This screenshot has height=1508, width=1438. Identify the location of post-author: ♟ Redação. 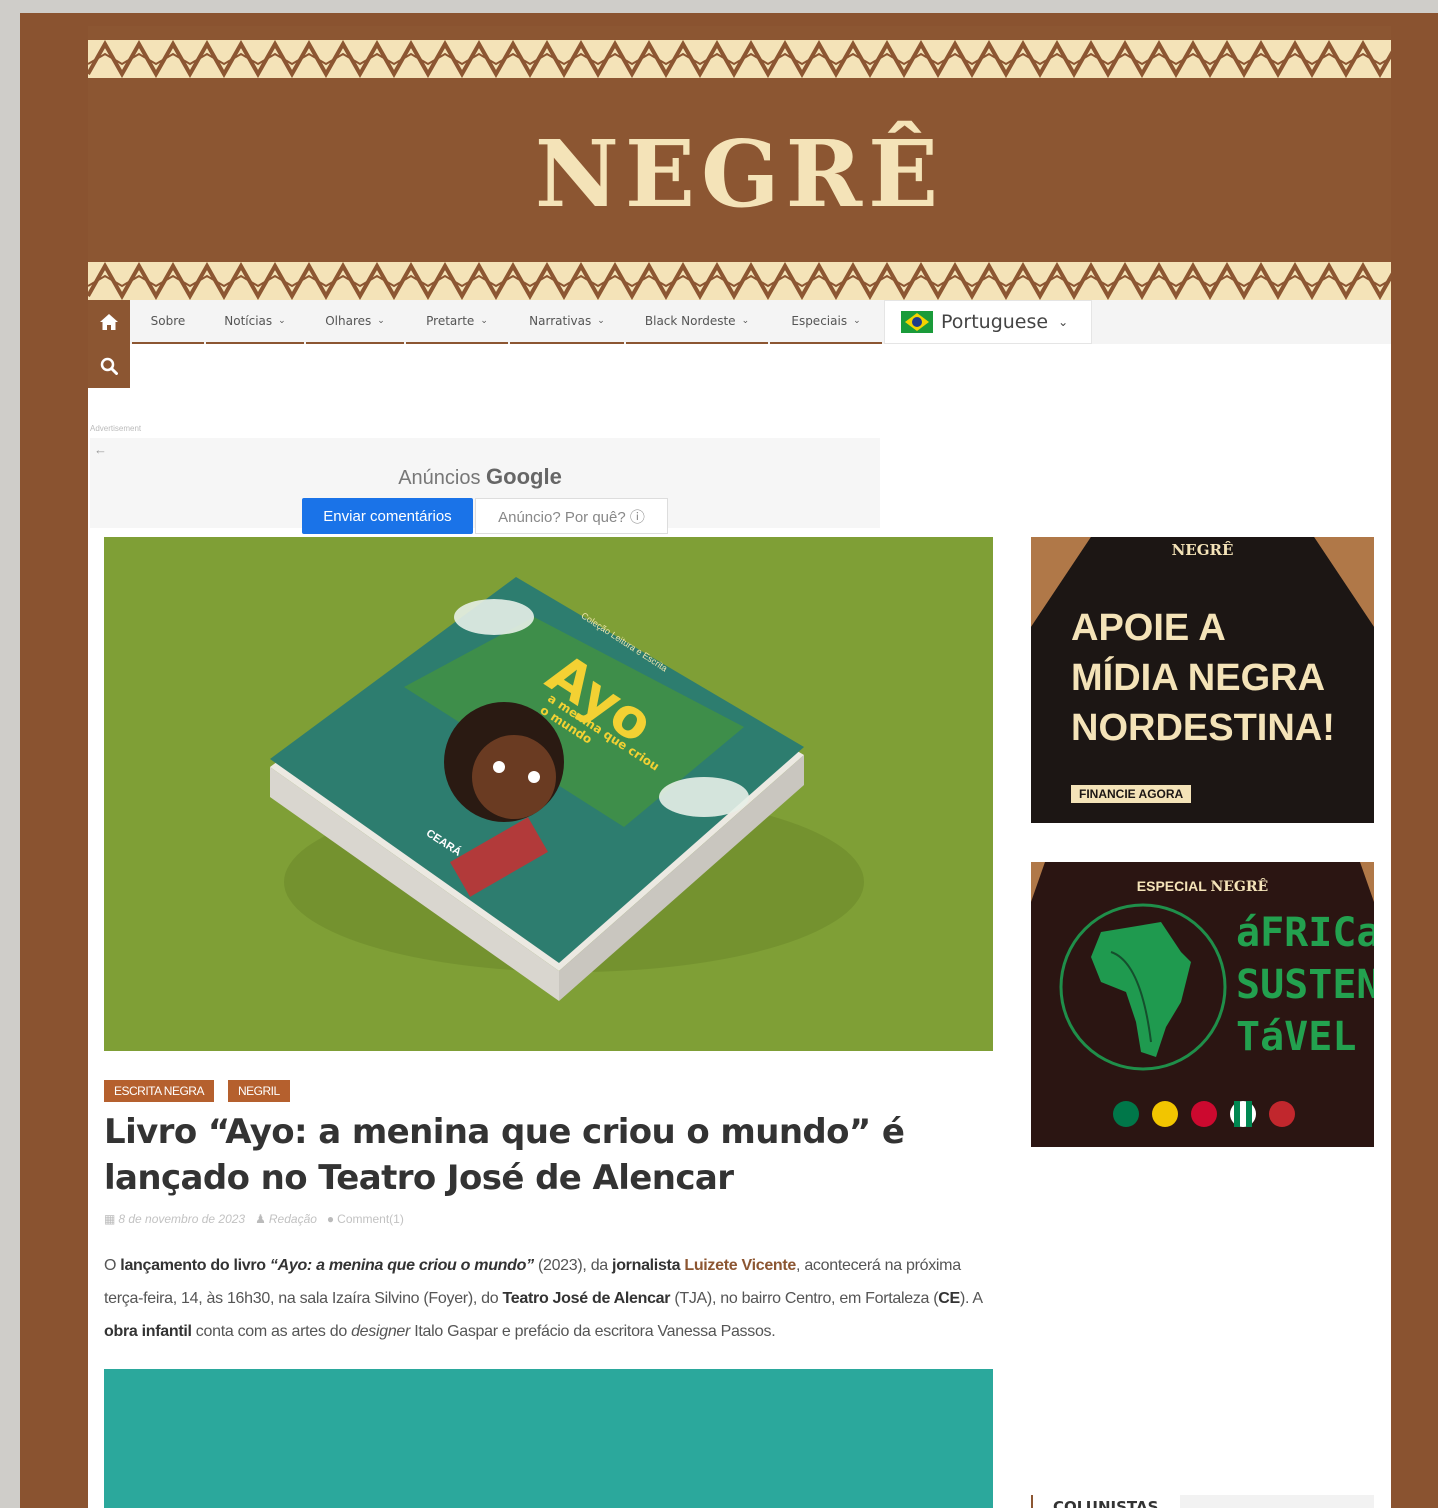
(286, 1219).